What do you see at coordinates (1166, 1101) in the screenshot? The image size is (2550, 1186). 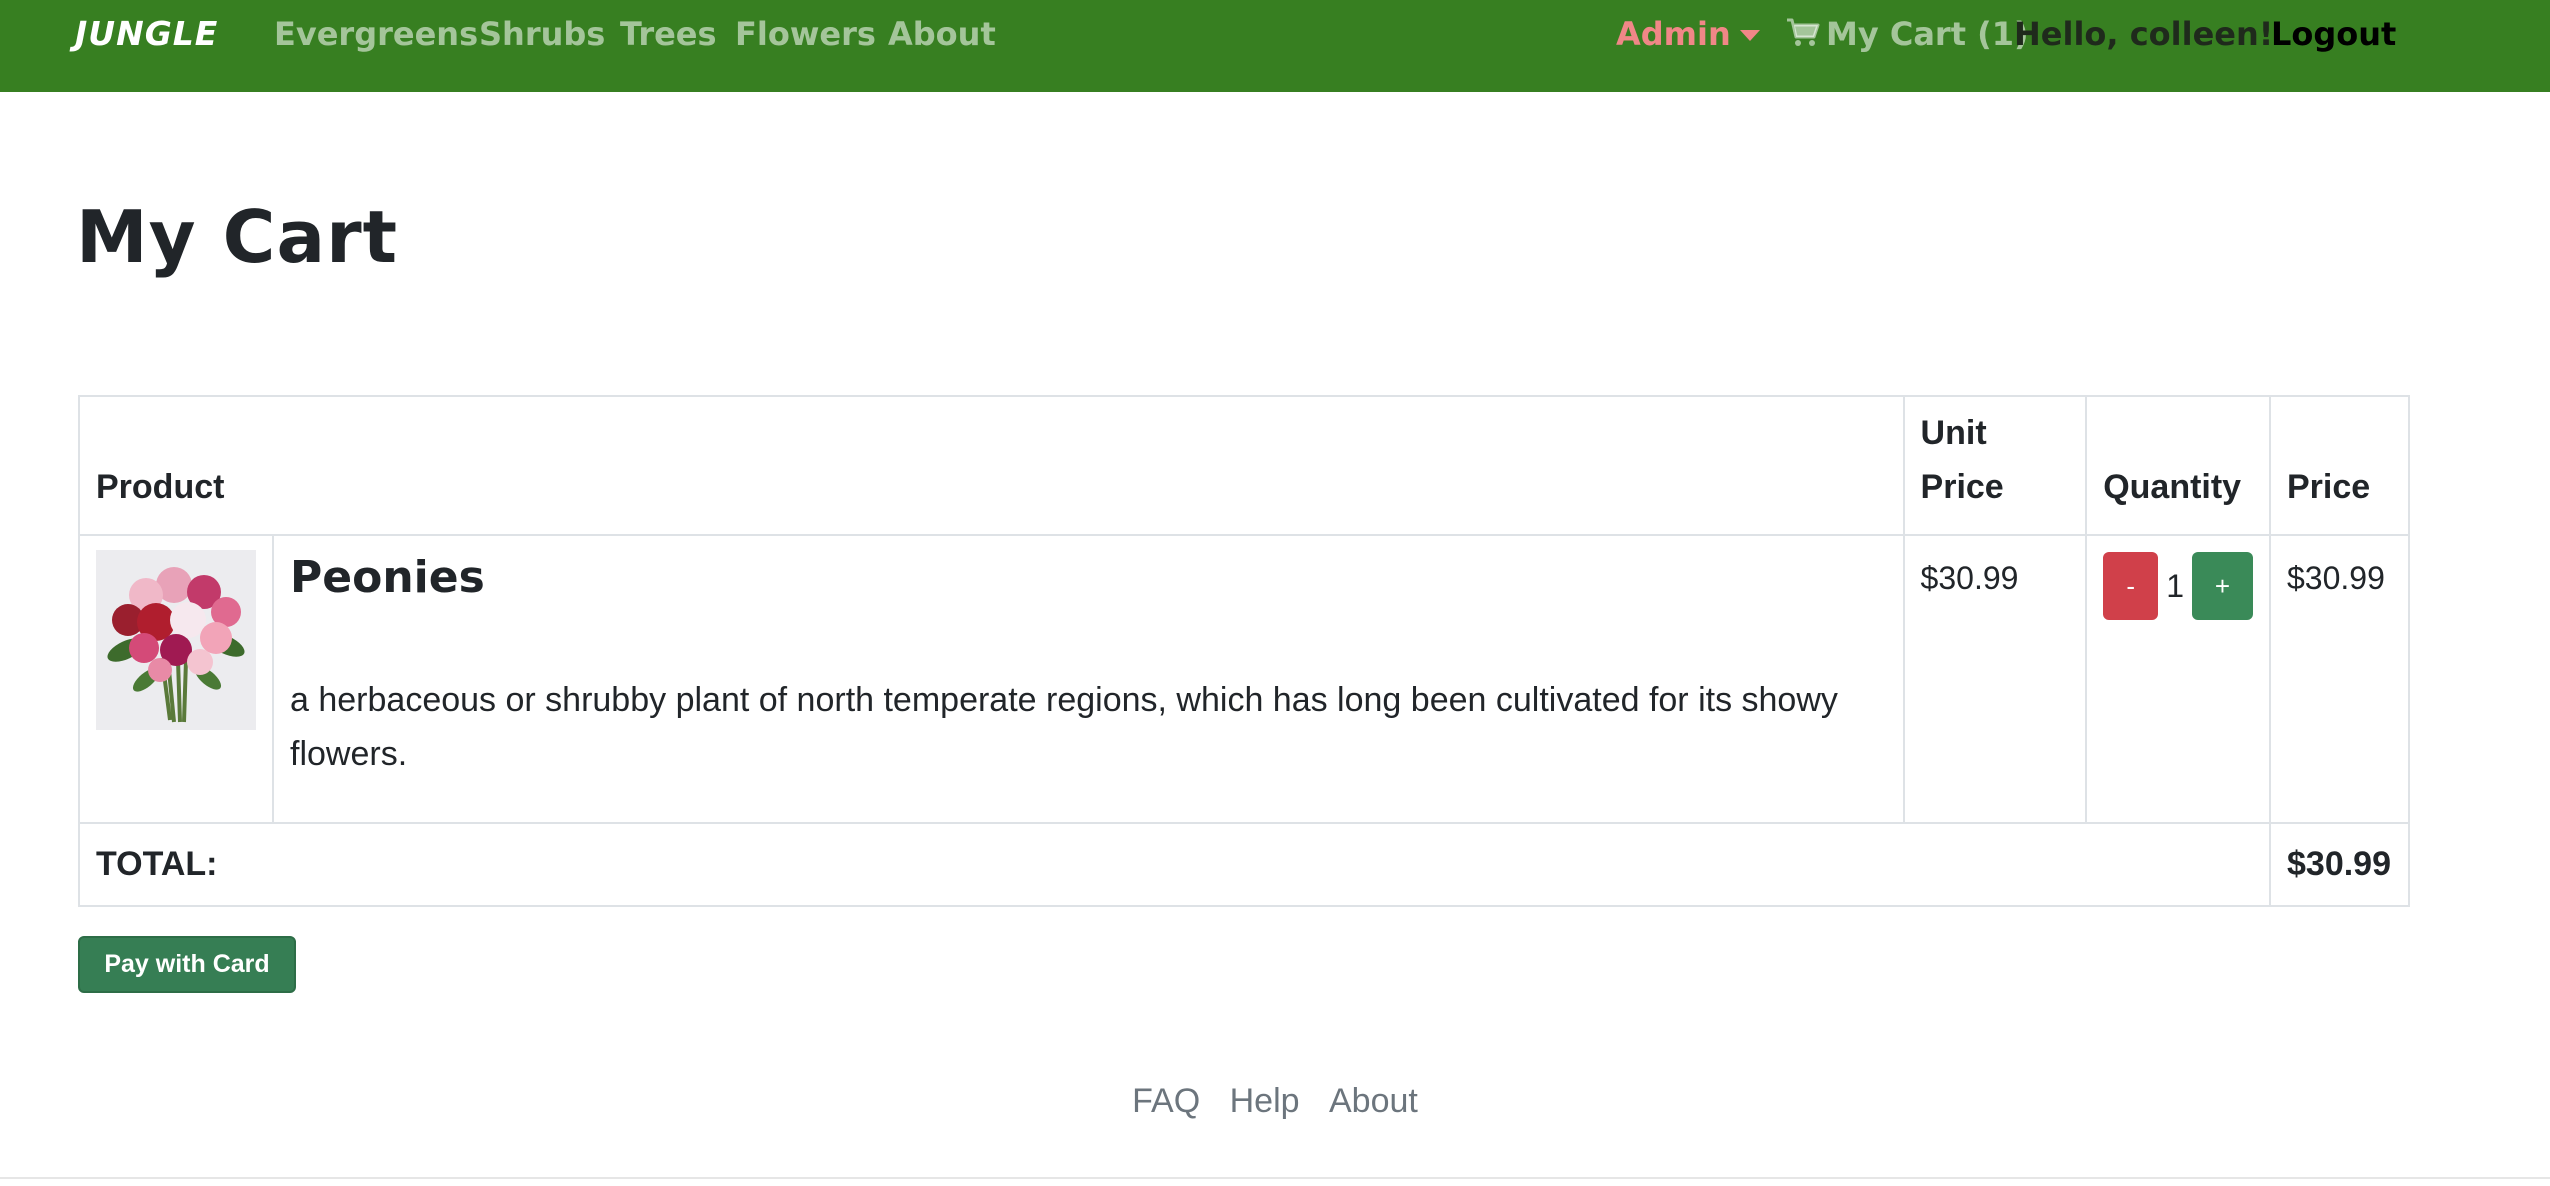 I see `footer-link-faq: FAQ` at bounding box center [1166, 1101].